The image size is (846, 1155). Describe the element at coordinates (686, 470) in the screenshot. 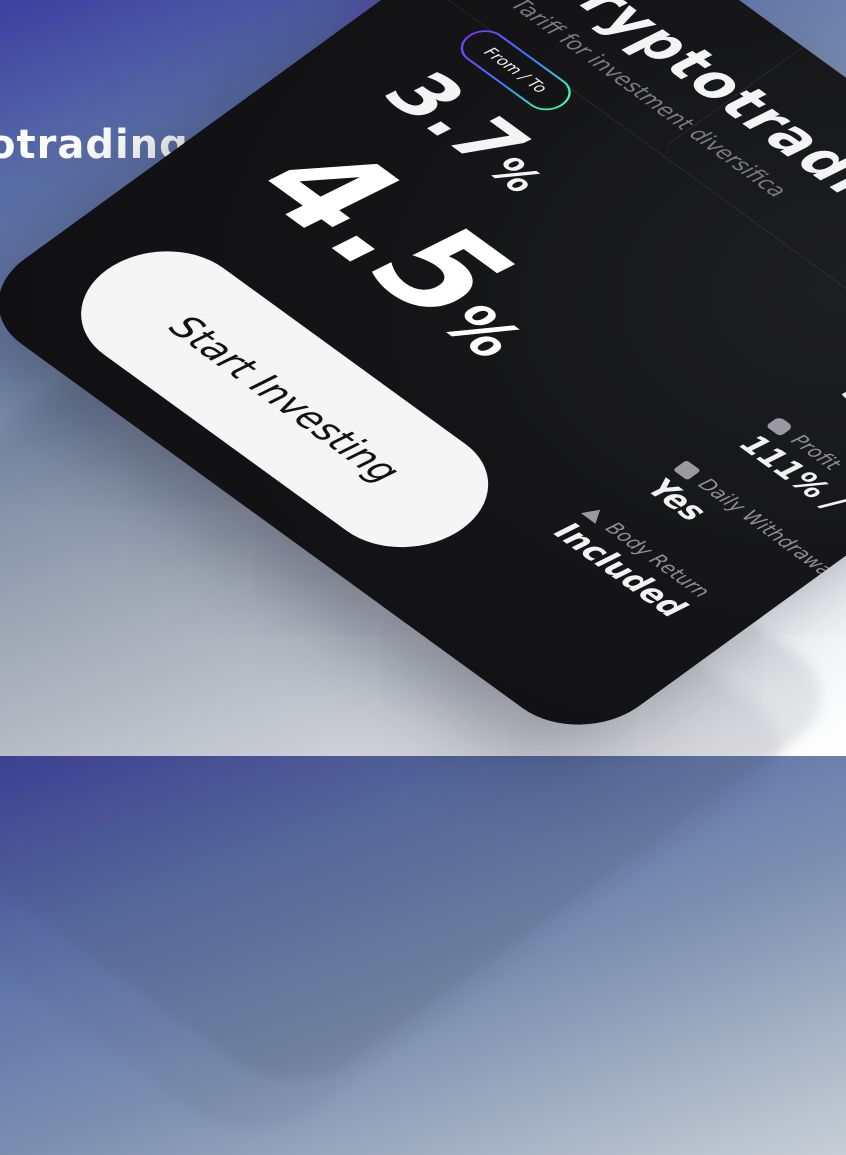

I see `wallet-icon` at that location.